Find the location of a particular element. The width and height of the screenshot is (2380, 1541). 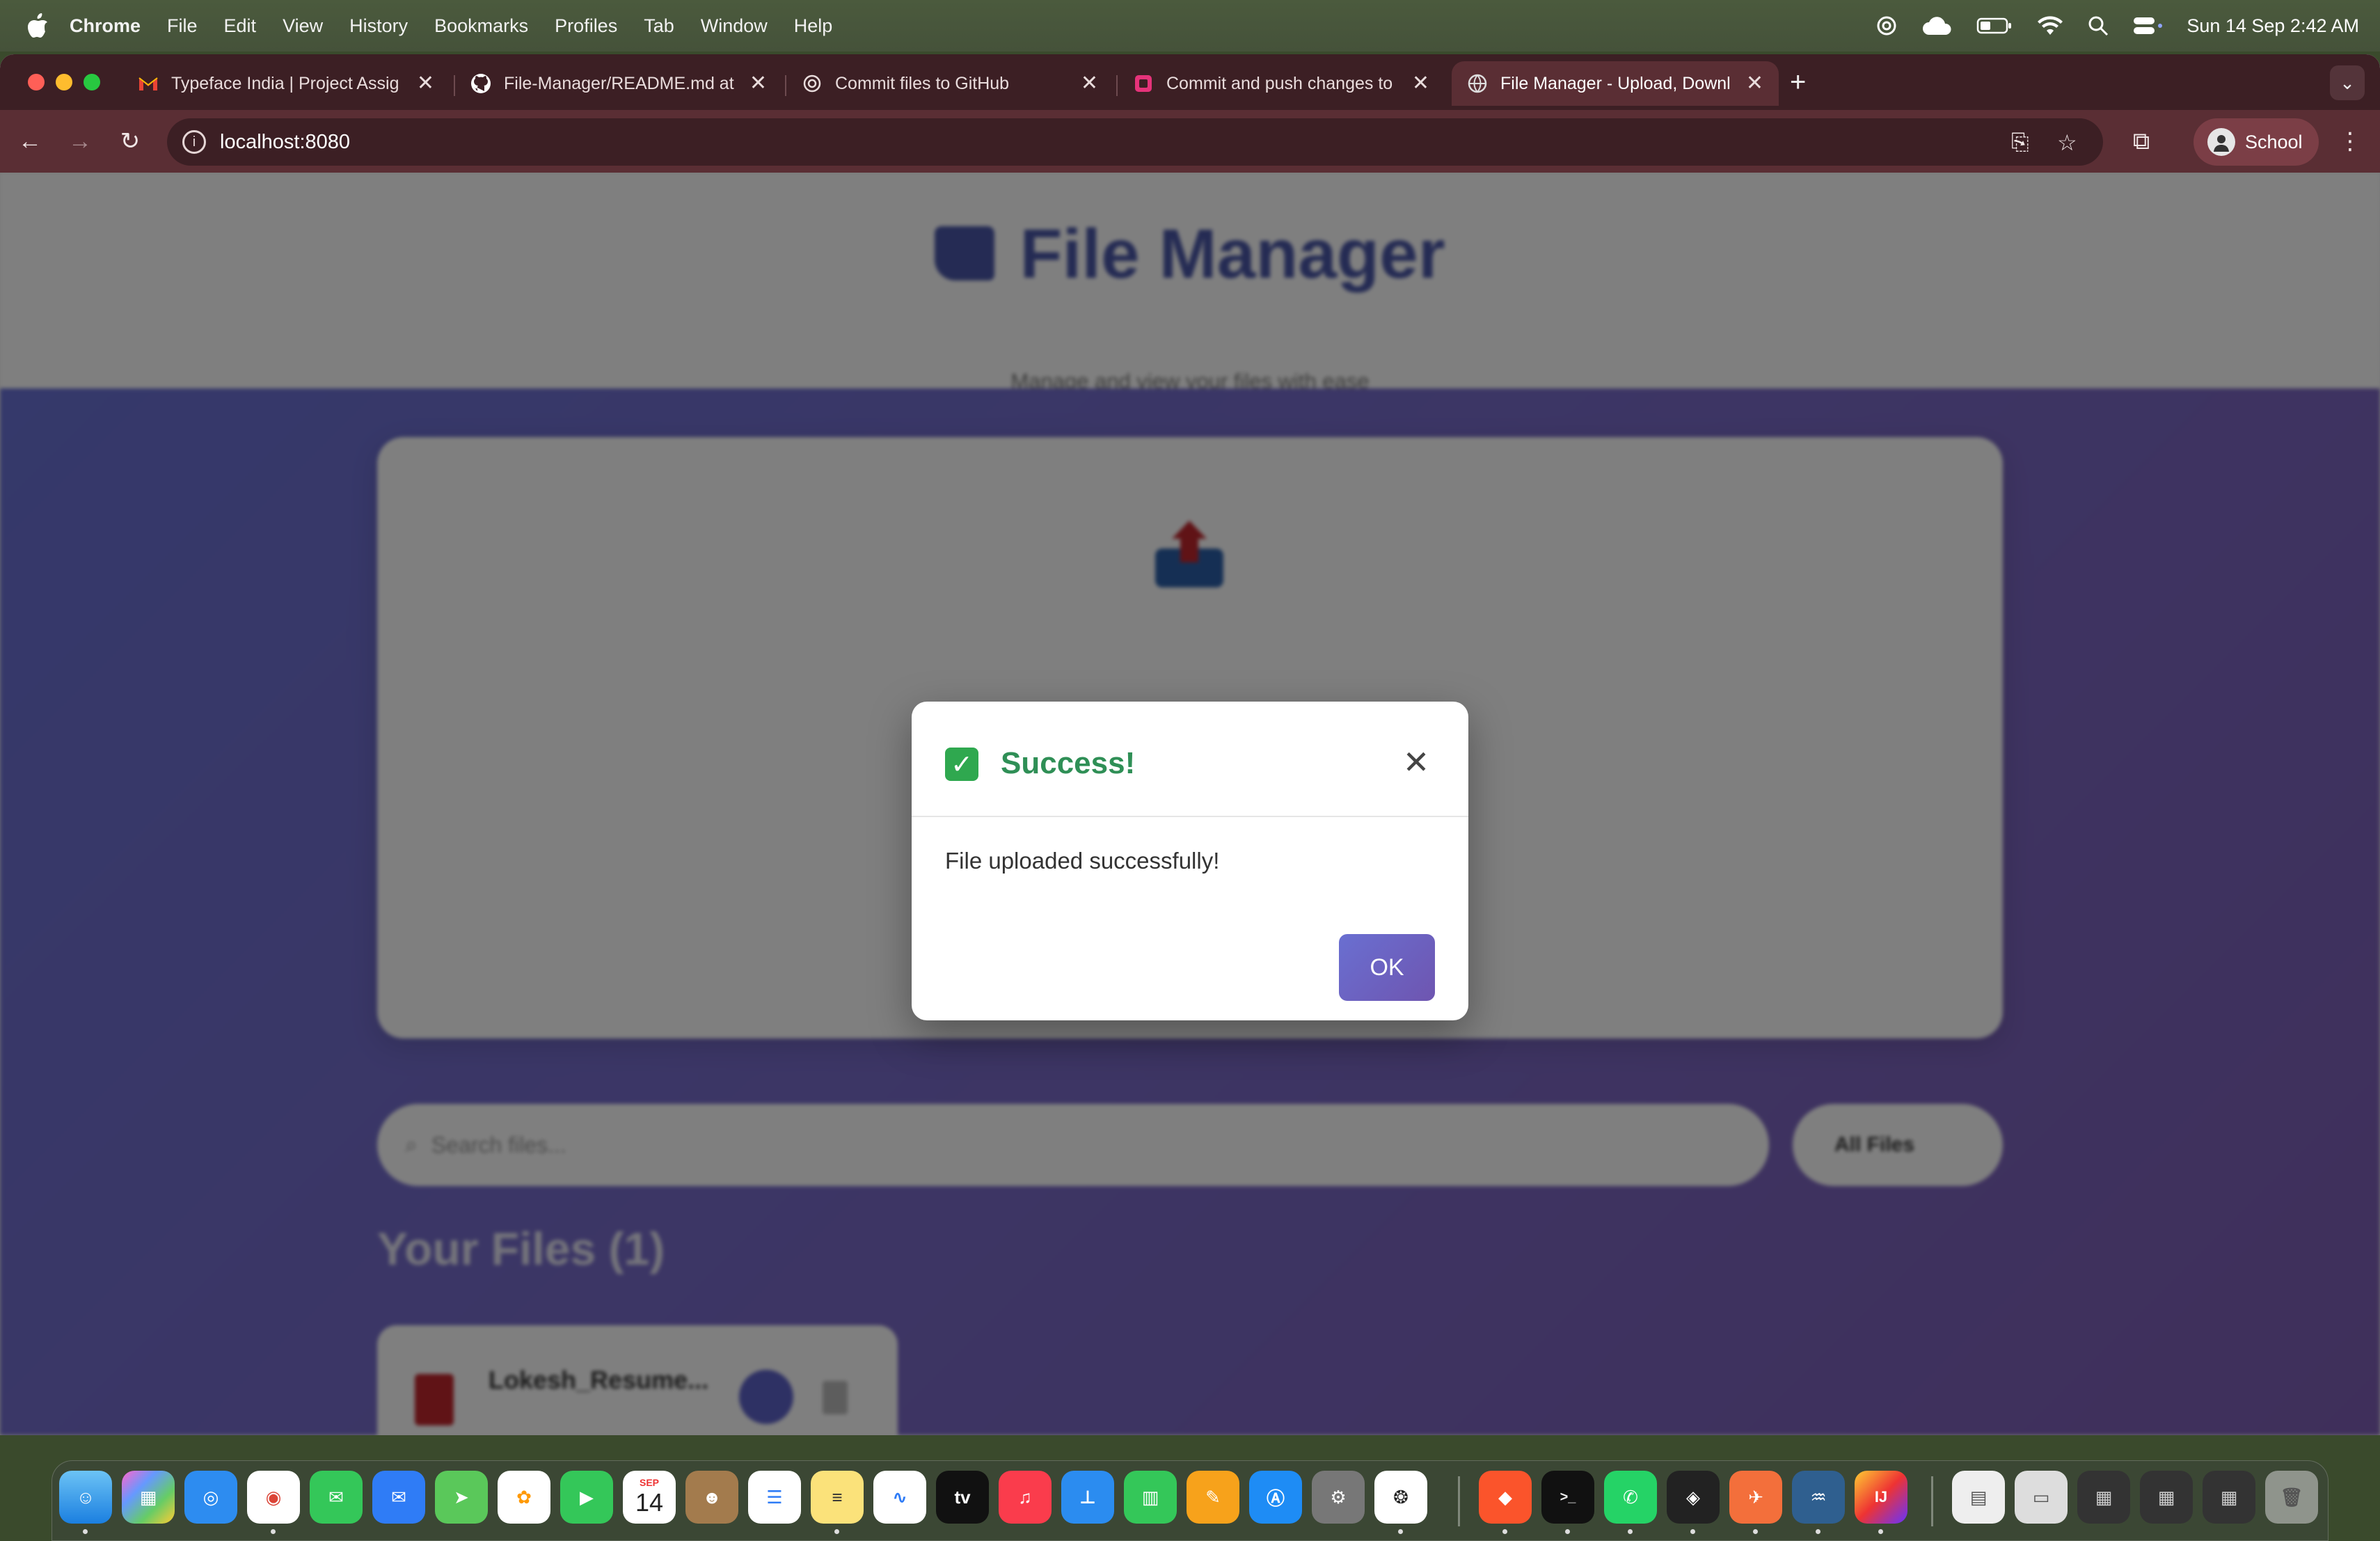

menu-edit: Edit is located at coordinates (240, 26).